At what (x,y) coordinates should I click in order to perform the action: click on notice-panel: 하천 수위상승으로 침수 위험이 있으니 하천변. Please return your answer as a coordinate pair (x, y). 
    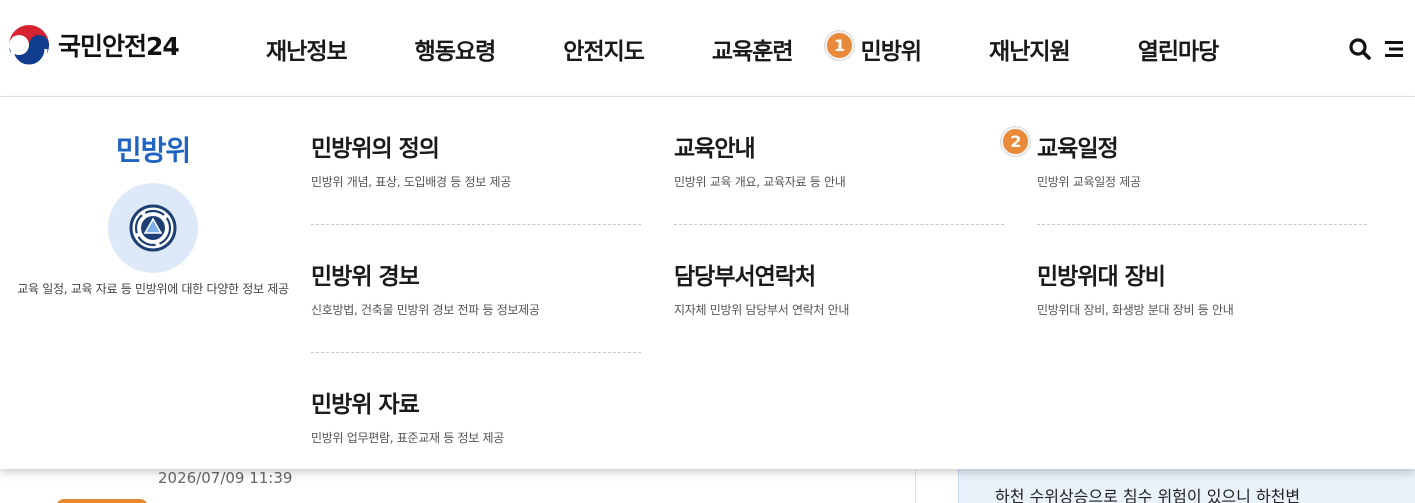
    Looking at the image, I should click on (1186, 486).